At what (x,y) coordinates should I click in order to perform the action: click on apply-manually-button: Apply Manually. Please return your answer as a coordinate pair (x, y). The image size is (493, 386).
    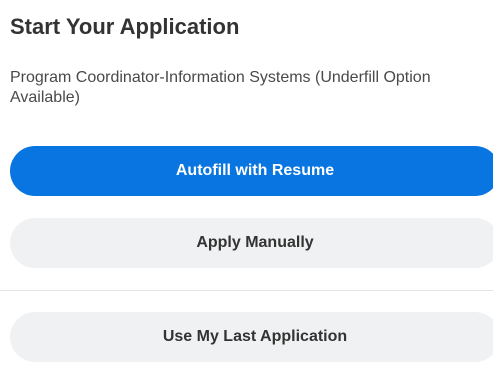
    Looking at the image, I should click on (251, 243).